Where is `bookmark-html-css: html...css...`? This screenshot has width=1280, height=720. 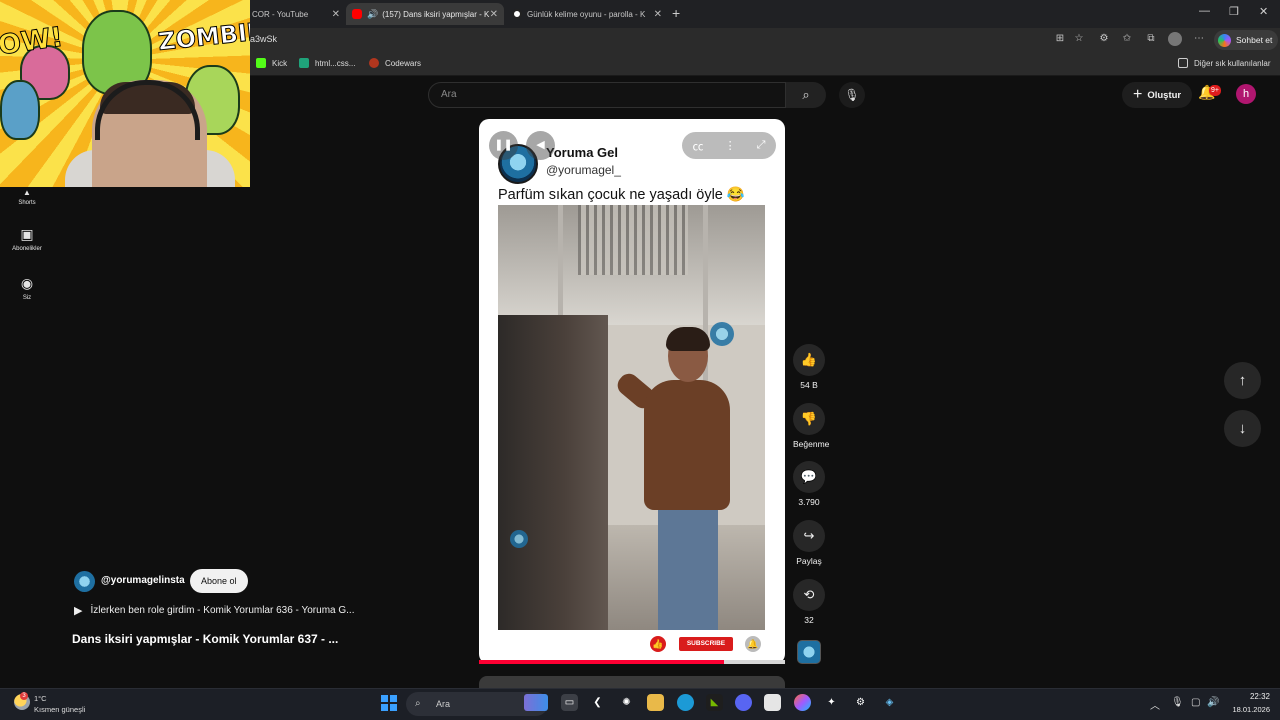
bookmark-html-css: html...css... is located at coordinates (327, 63).